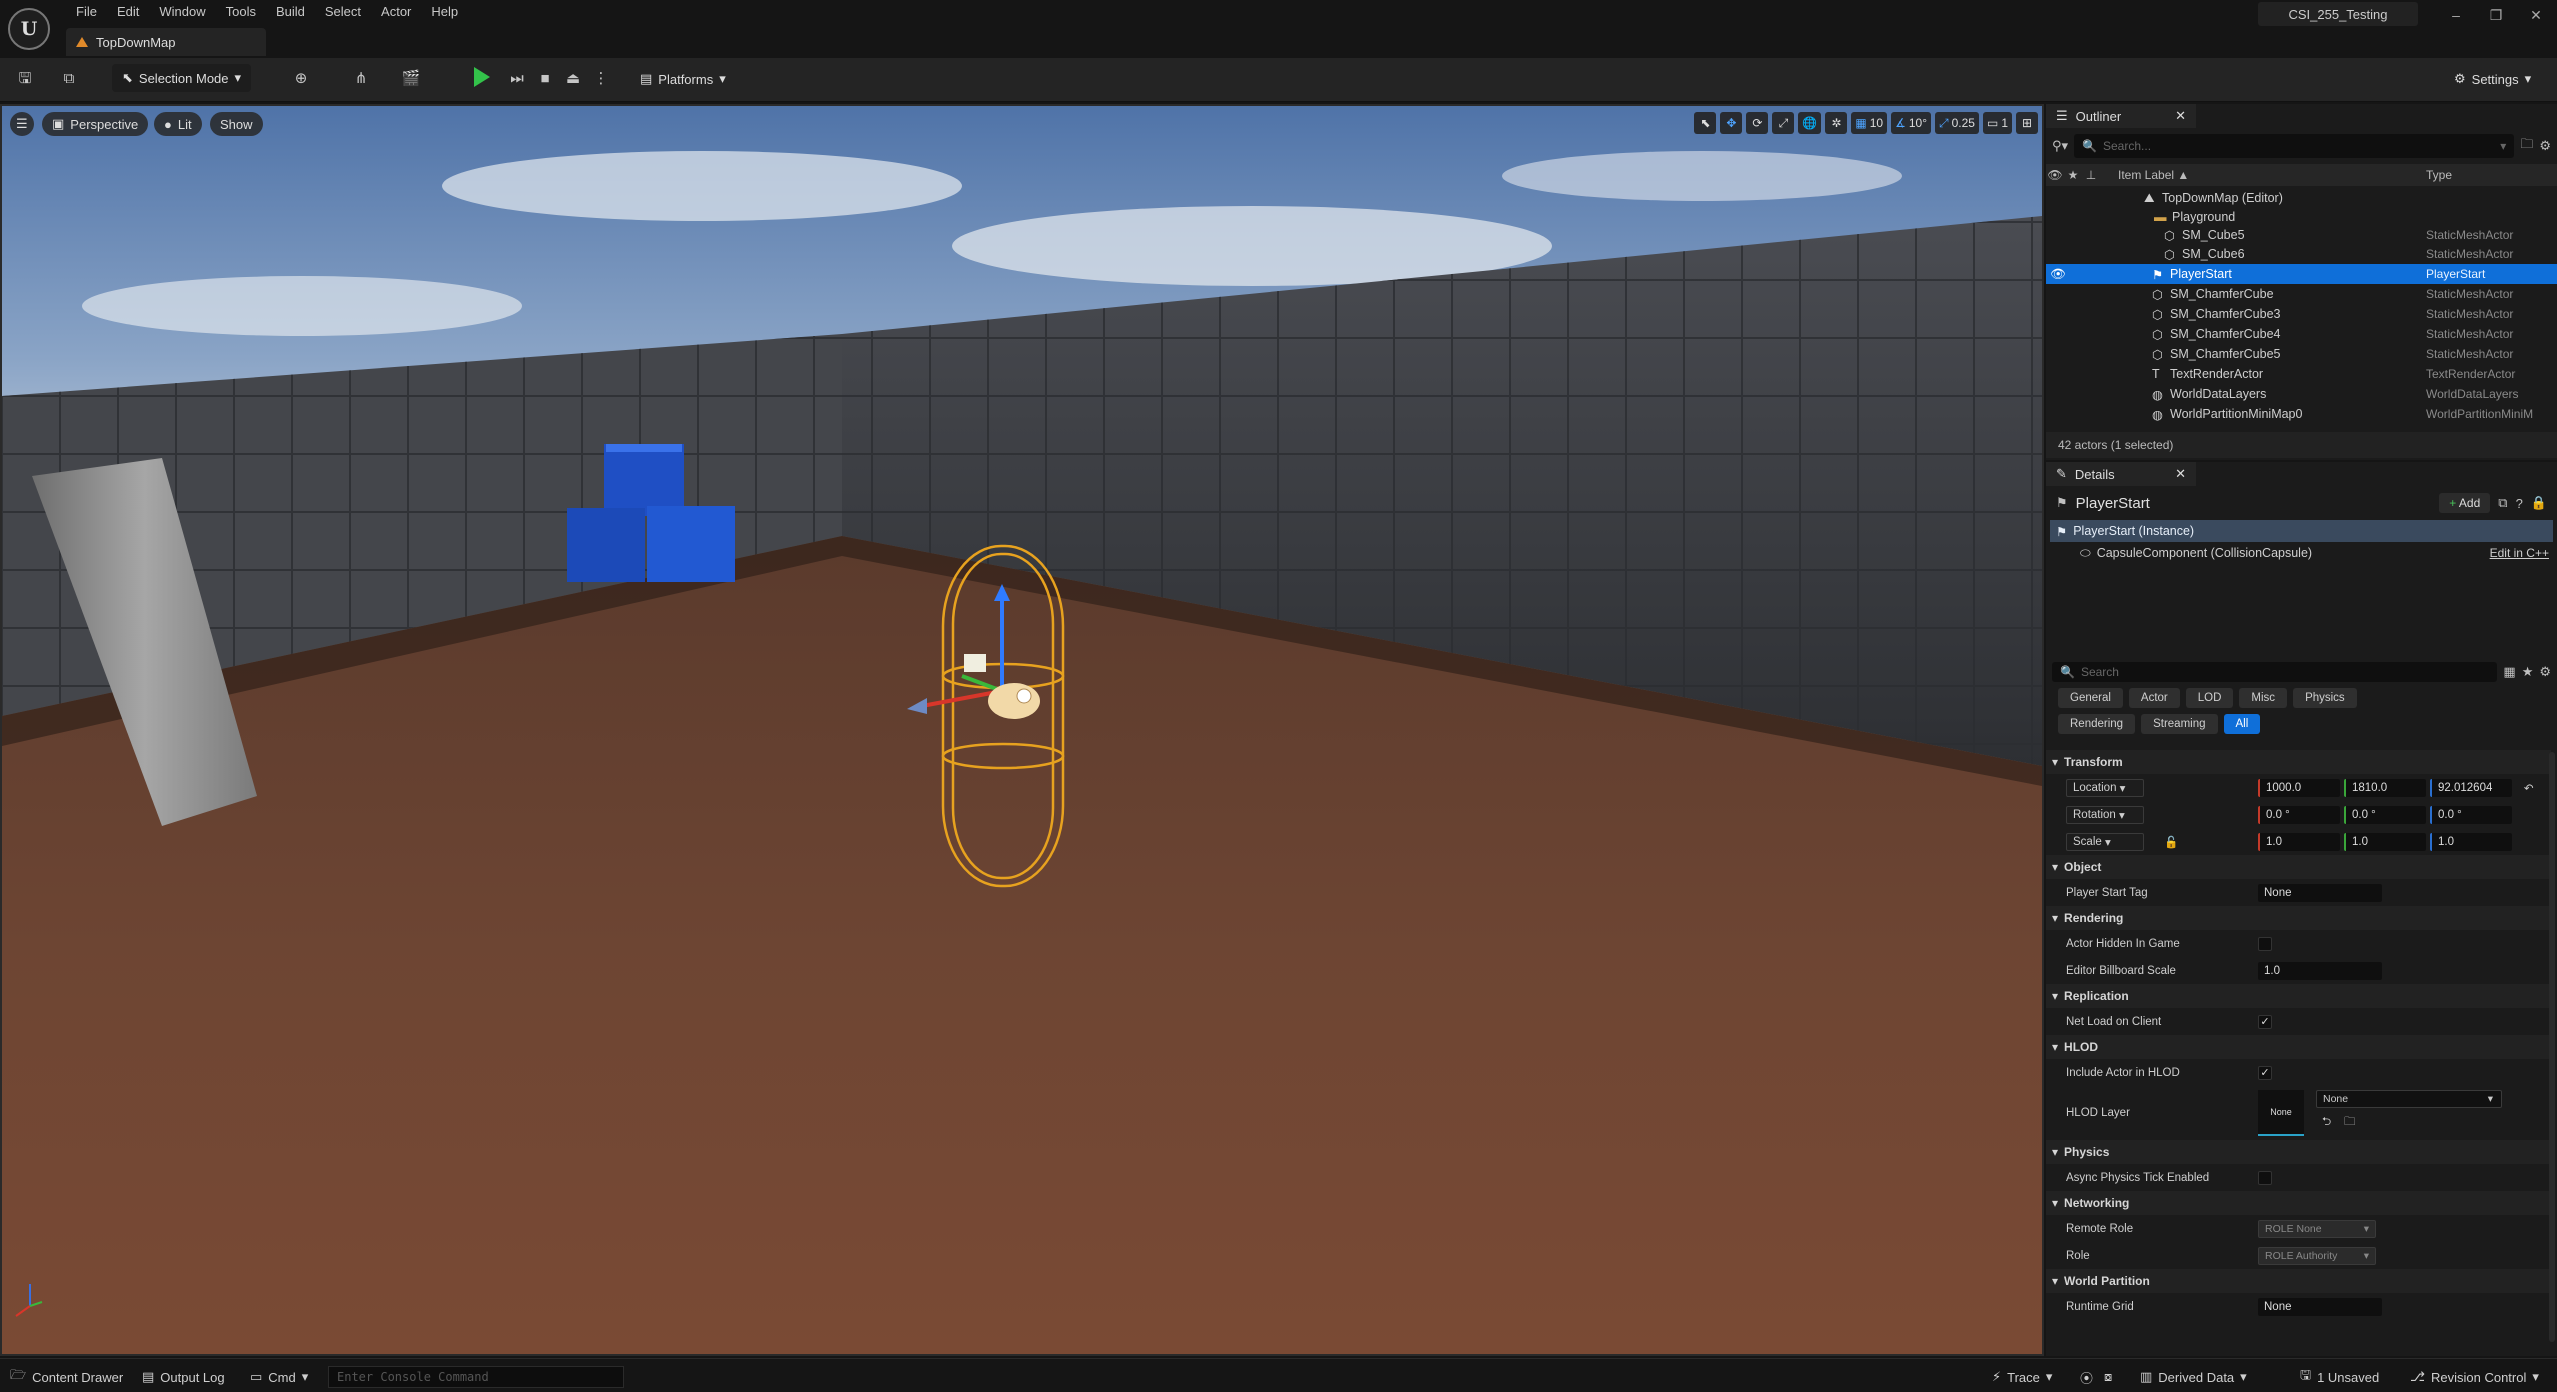 This screenshot has width=2557, height=1392. What do you see at coordinates (2339, 1377) in the screenshot?
I see `unsaved-button: 🖫 1 Unsaved` at bounding box center [2339, 1377].